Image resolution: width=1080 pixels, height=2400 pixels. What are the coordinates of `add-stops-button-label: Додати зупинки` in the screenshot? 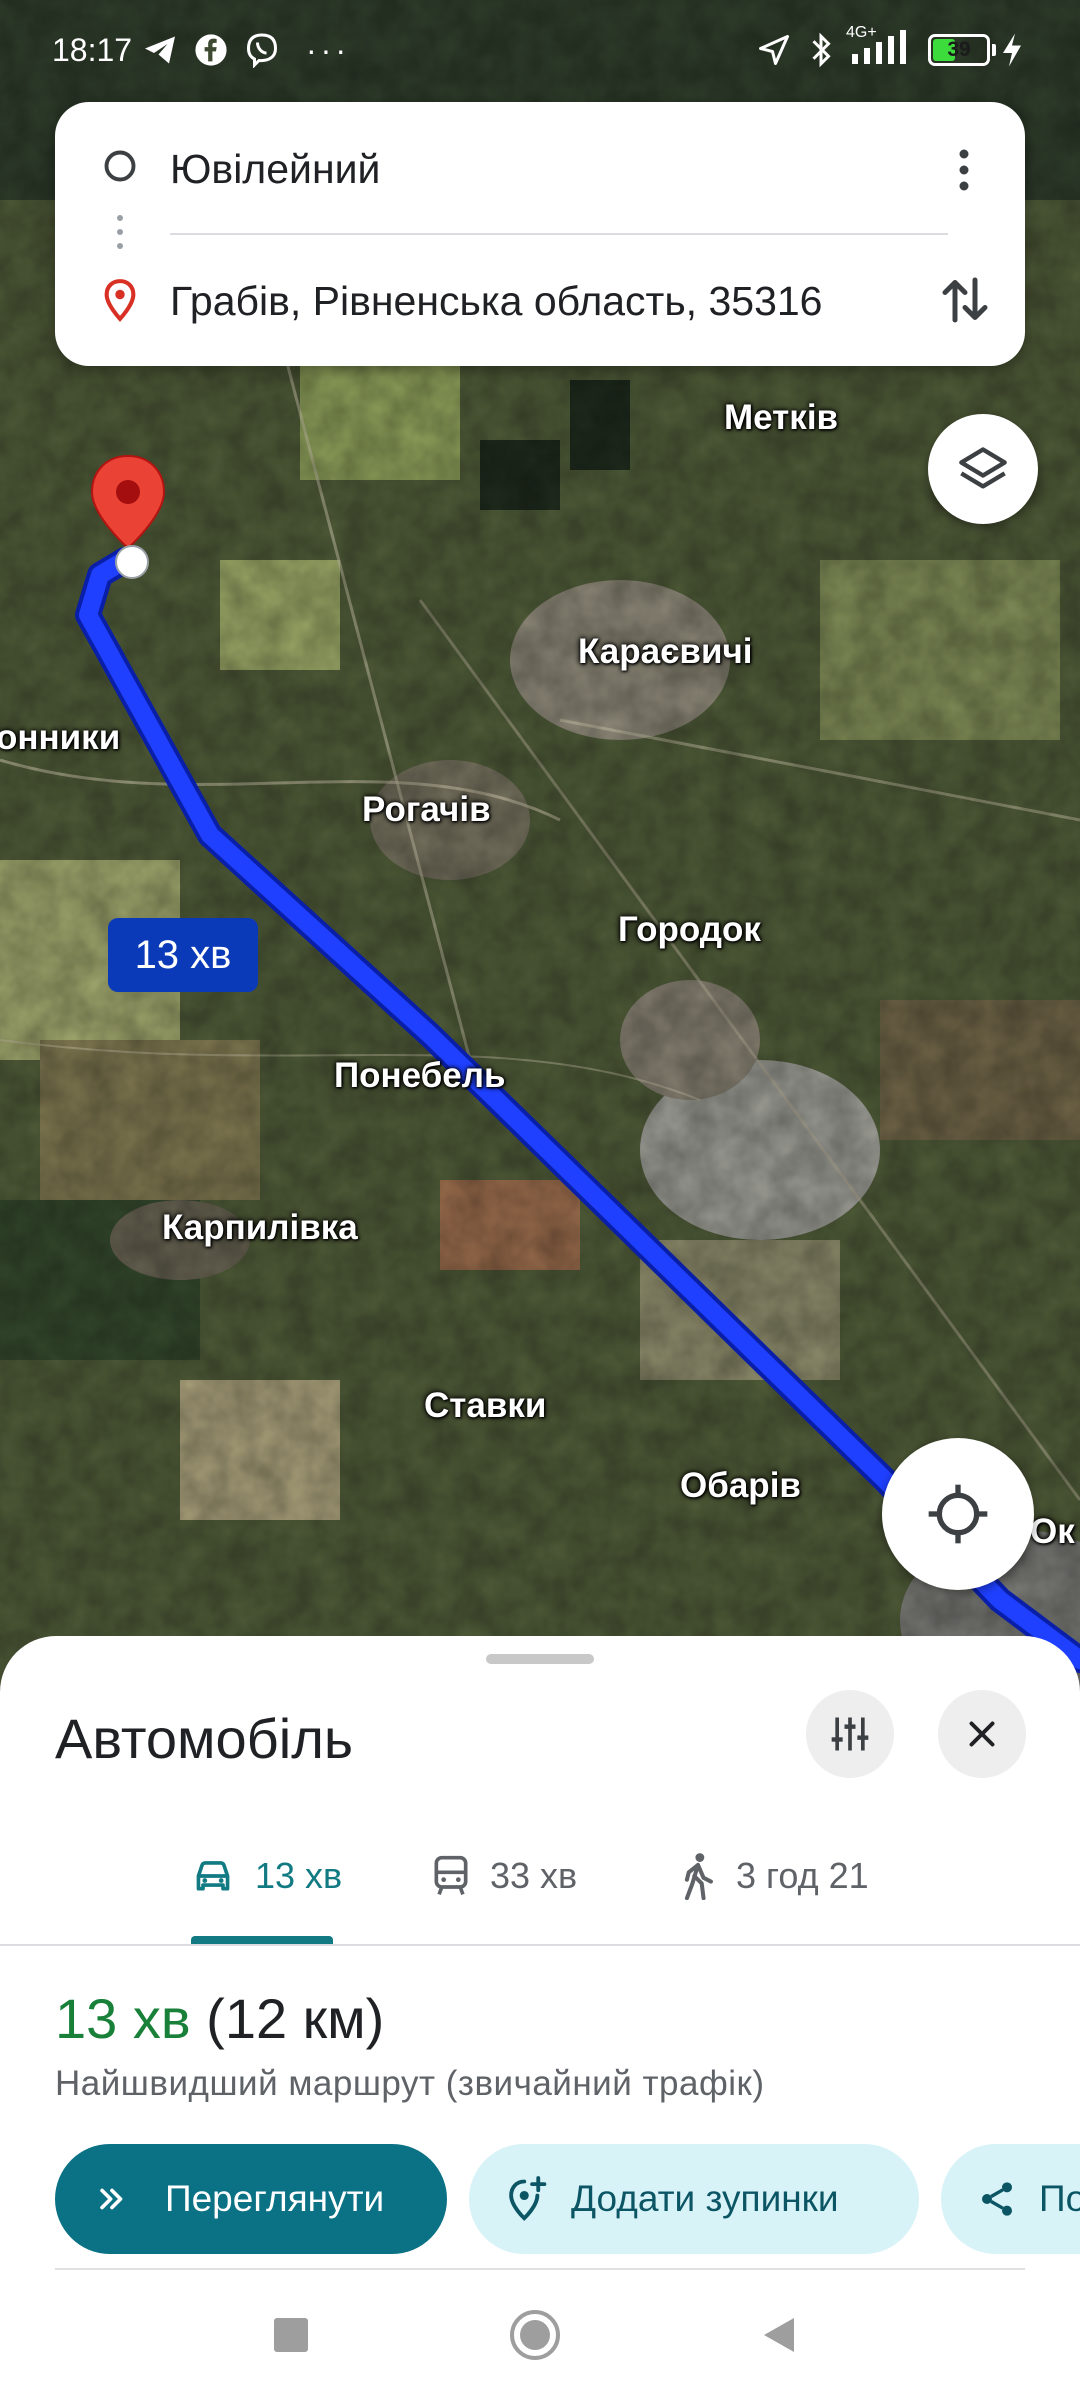 It's located at (705, 2198).